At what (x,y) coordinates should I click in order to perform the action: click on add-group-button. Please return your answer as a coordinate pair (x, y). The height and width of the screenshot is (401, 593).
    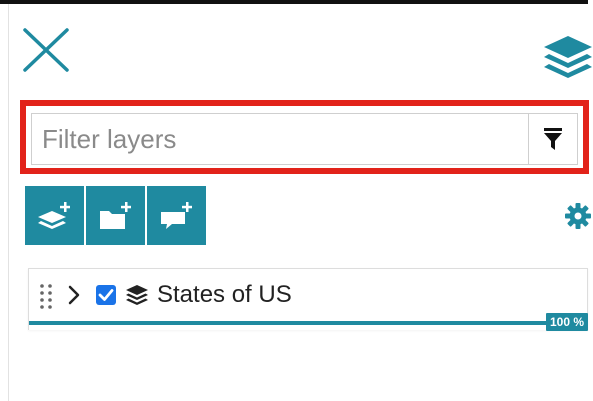
    Looking at the image, I should click on (115, 215).